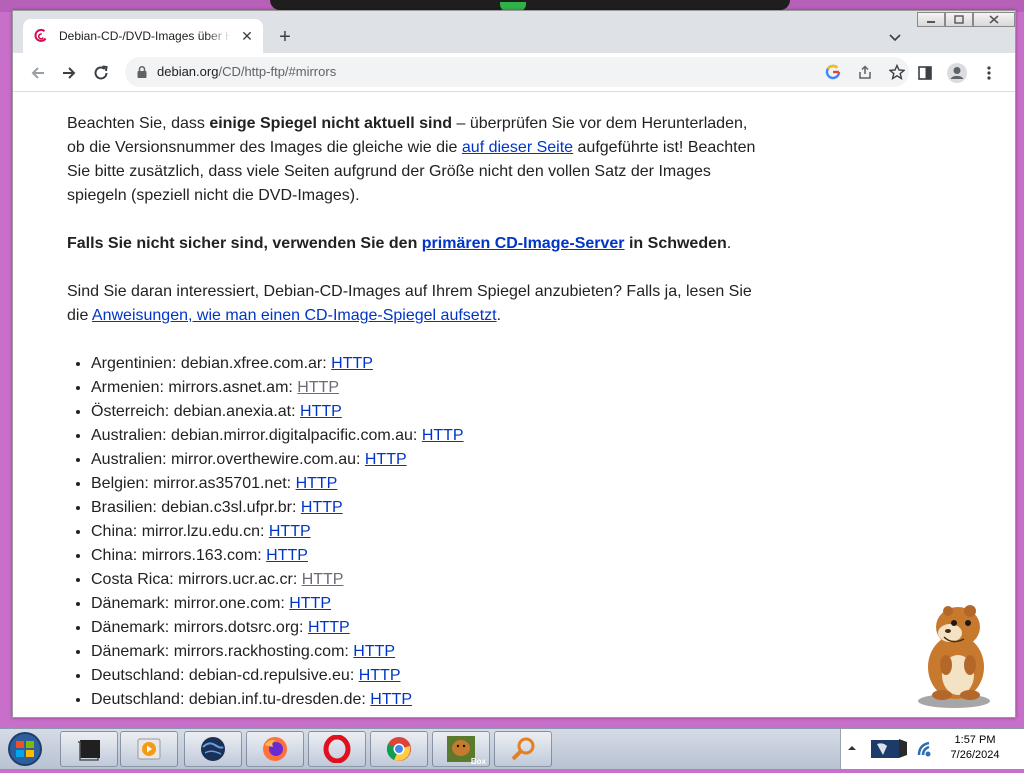 This screenshot has width=1024, height=773. I want to click on start-button, so click(25, 749).